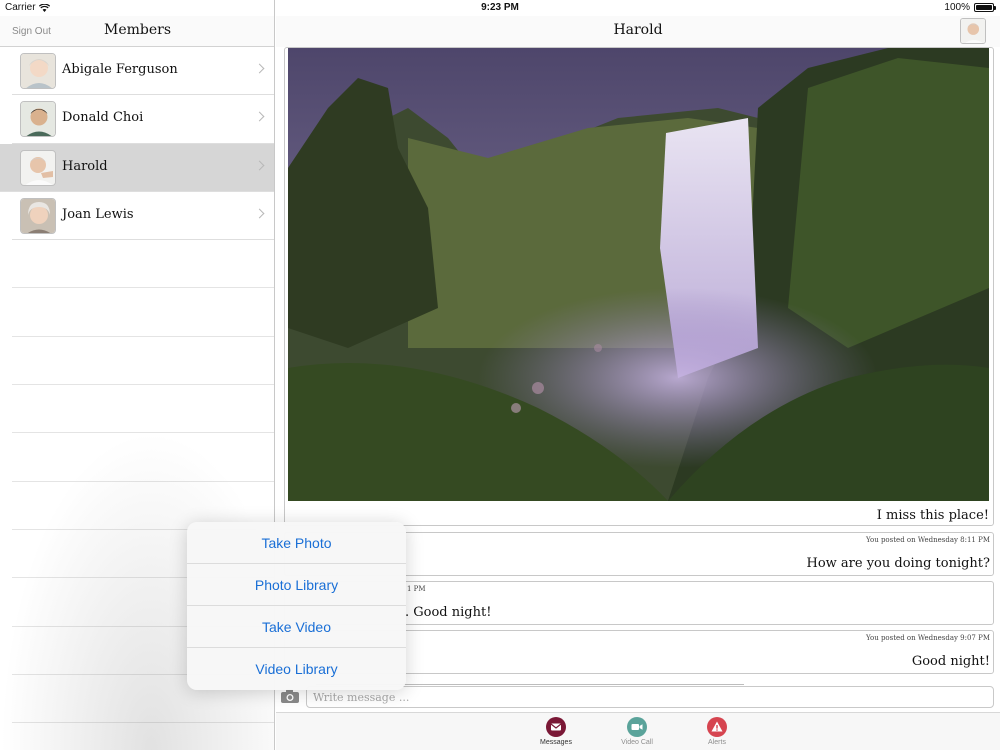 This screenshot has width=1000, height=750. Describe the element at coordinates (103, 118) in the screenshot. I see `member-name: Donald Choi` at that location.